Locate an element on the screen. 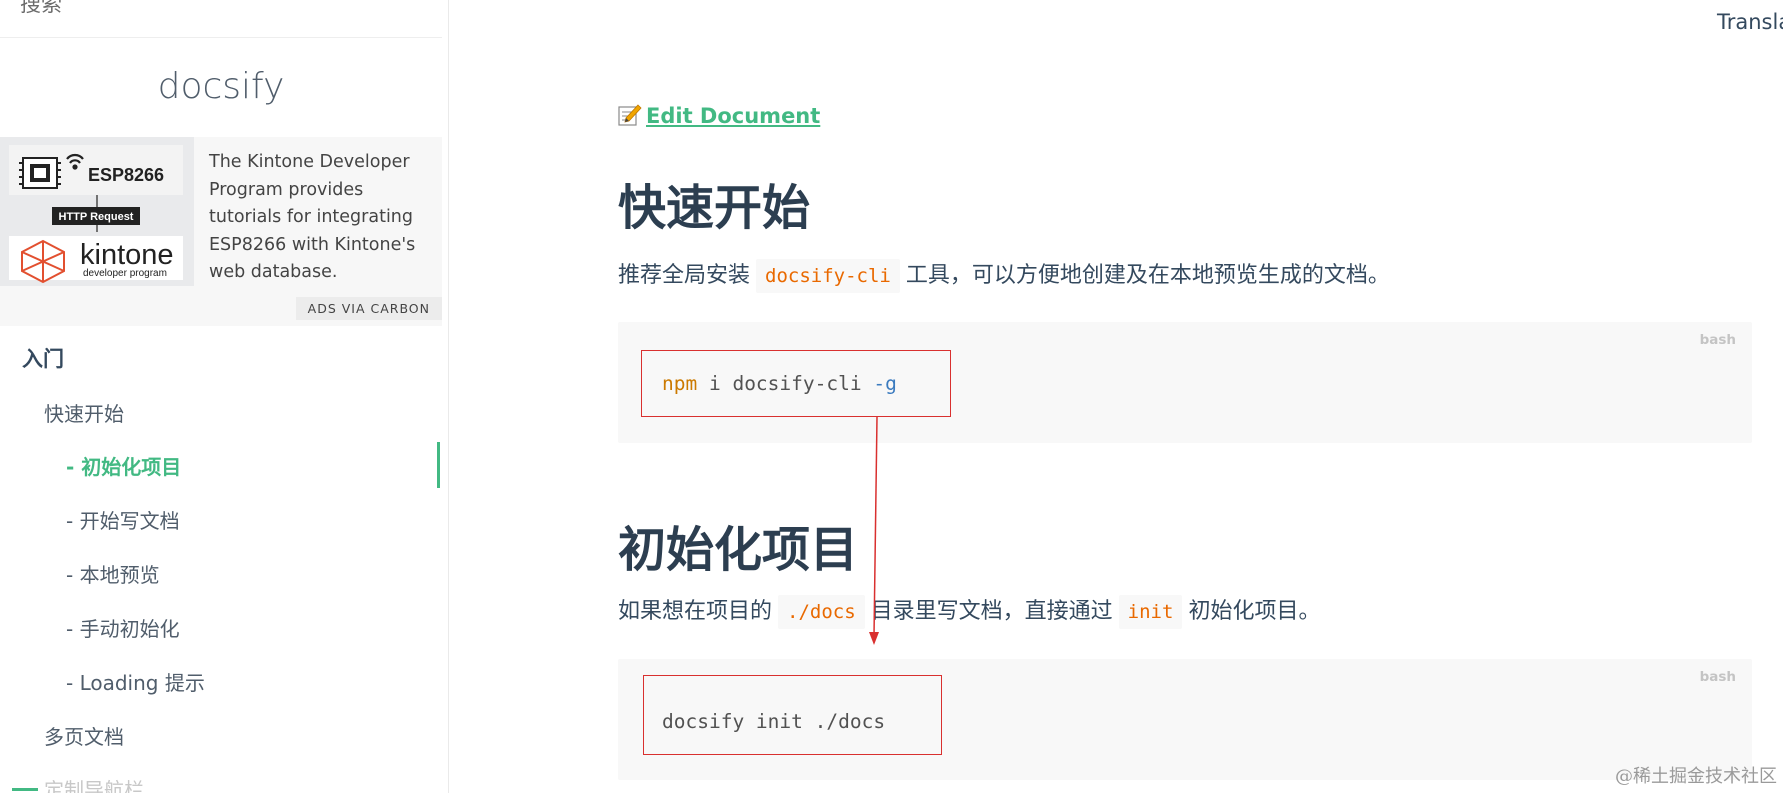 The image size is (1783, 793). active-indicator is located at coordinates (438, 465).